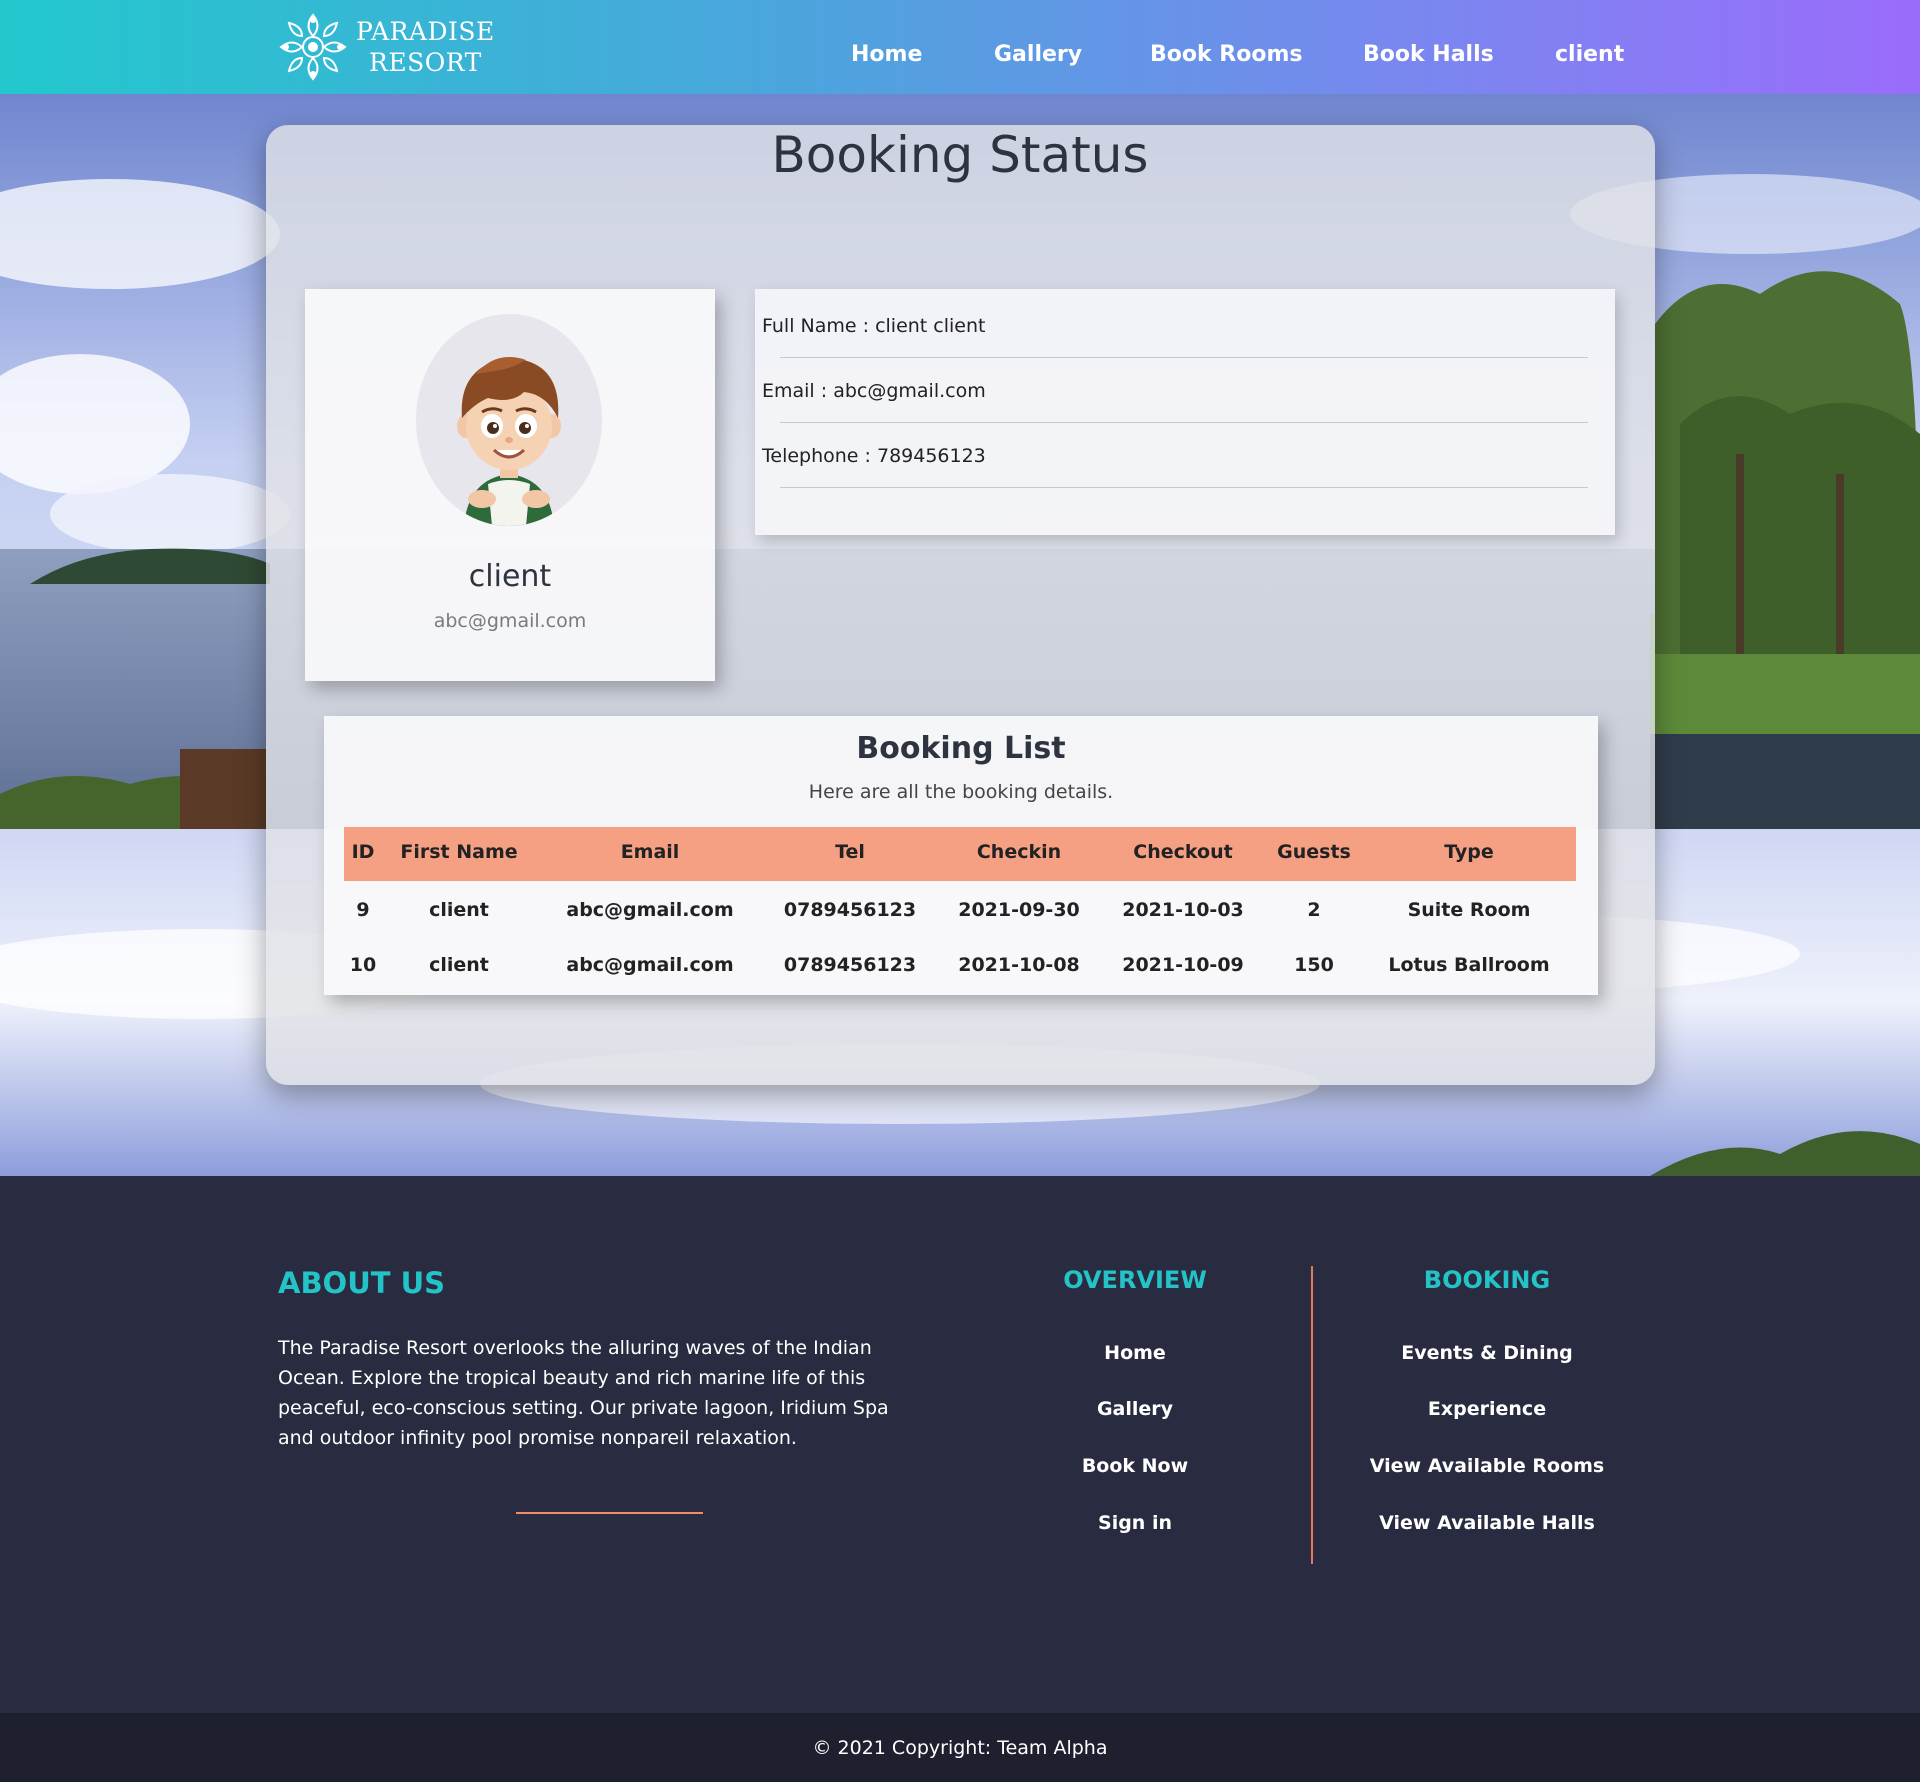 The height and width of the screenshot is (1782, 1920). What do you see at coordinates (1019, 910) in the screenshot?
I see `cell-checkin: 2021-09-30` at bounding box center [1019, 910].